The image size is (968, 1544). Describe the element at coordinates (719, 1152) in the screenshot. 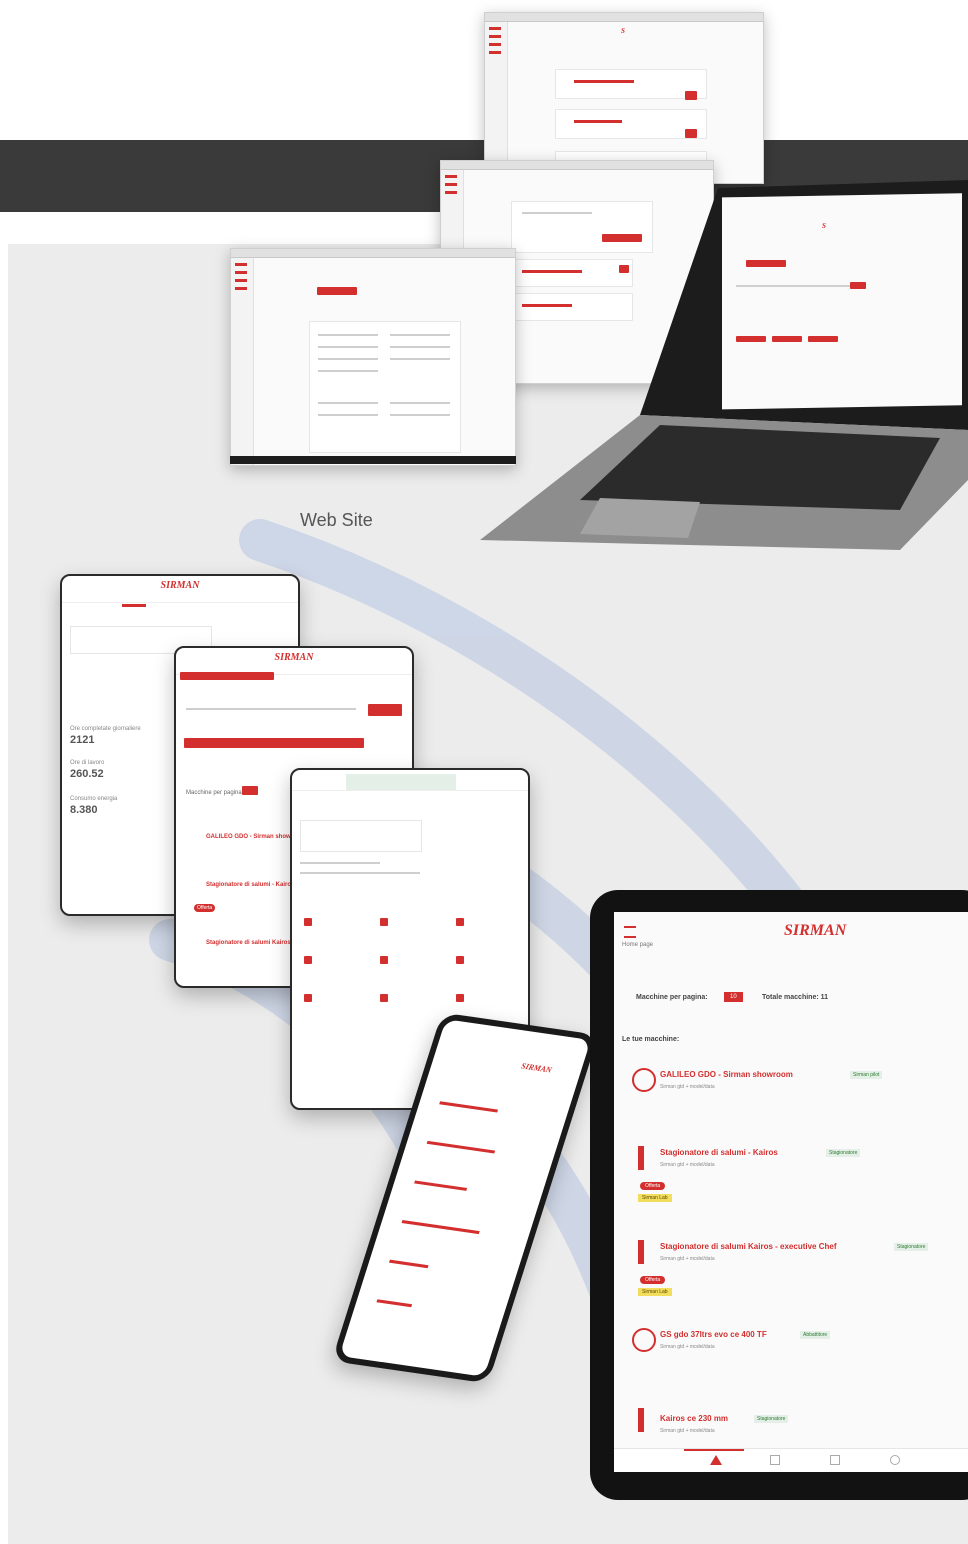

I see `machine-name: Stagionatore di salumi - Kairos` at that location.